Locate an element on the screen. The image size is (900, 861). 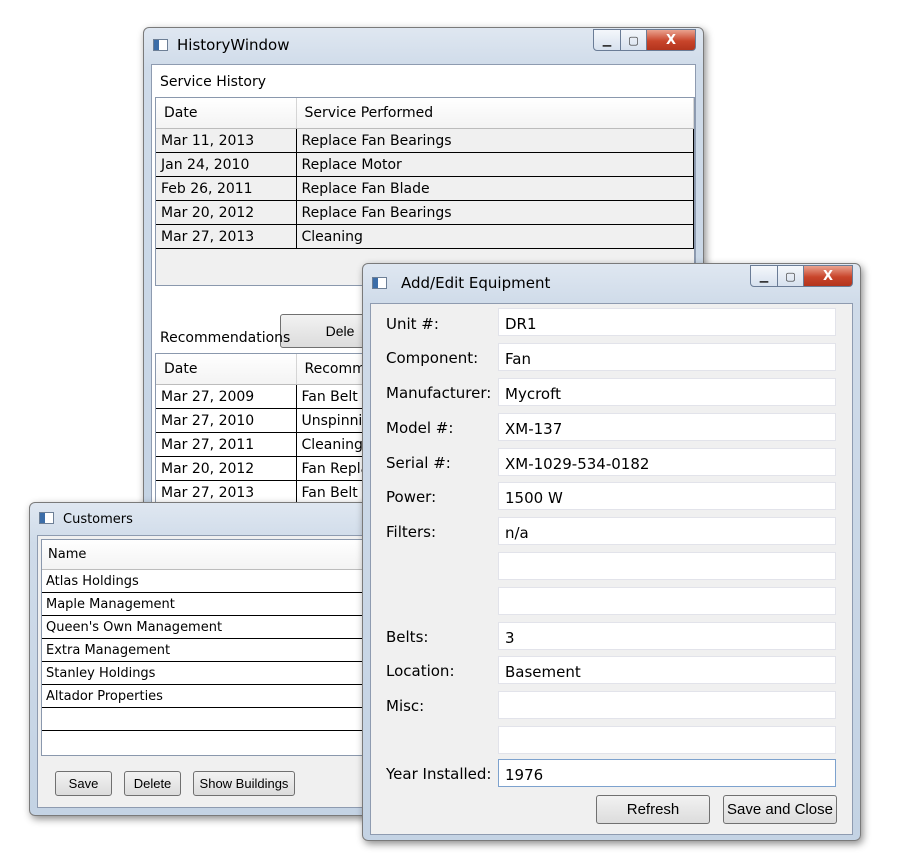
table-row: Atlas Holdings is located at coordinates (214, 581).